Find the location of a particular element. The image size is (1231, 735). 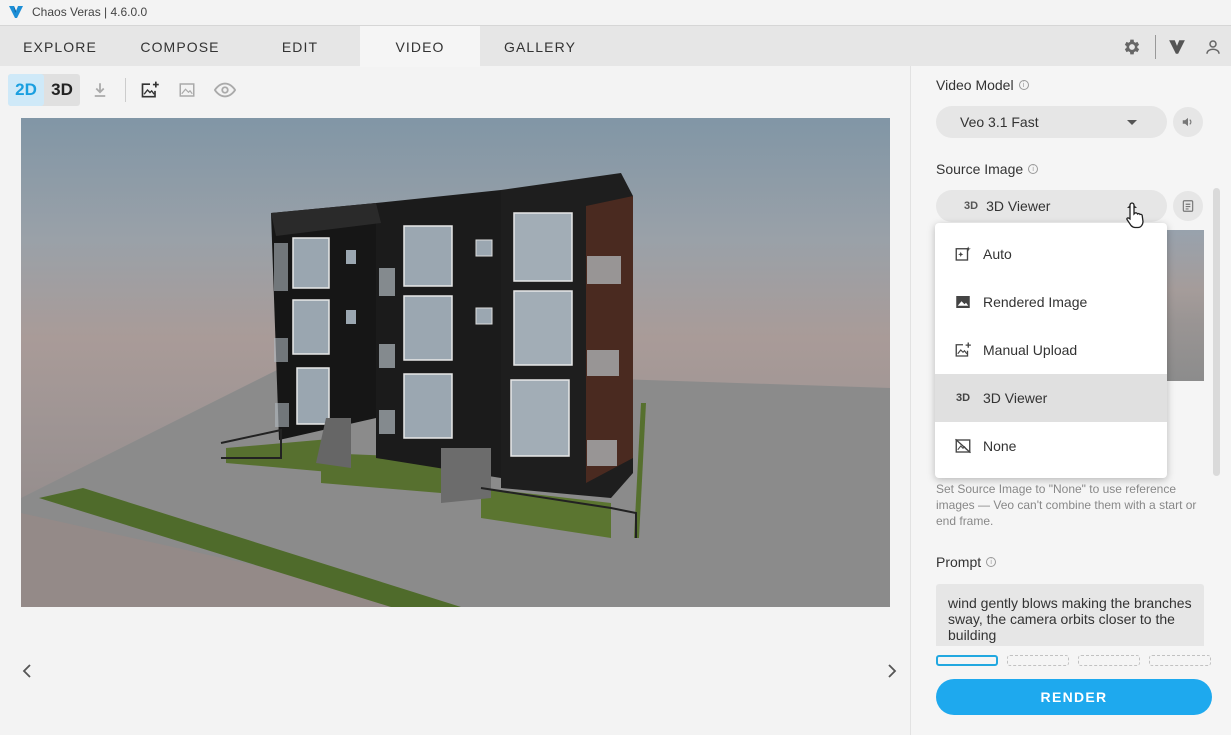

source-option-3d-viewer: 3D 3D Viewer is located at coordinates (1051, 398).